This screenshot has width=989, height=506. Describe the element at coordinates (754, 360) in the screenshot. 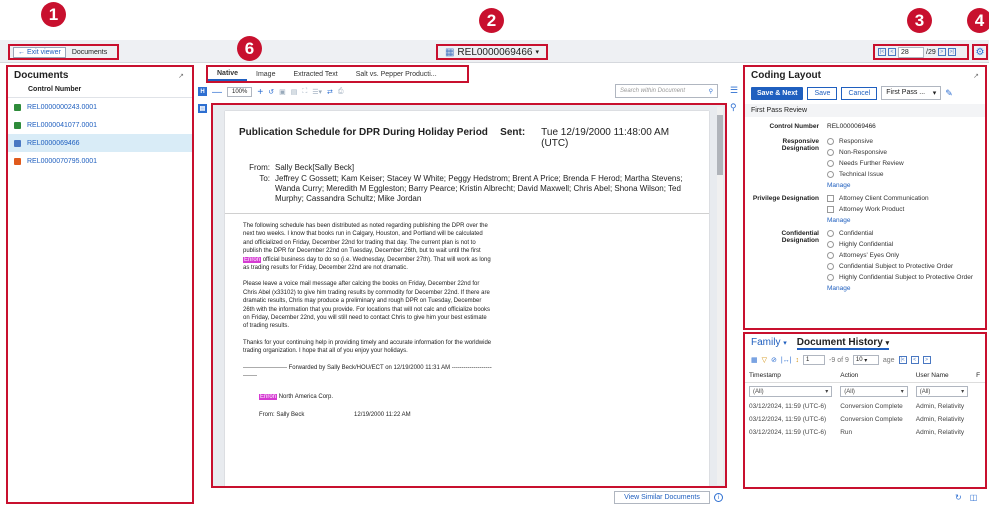

I see `columns-icon: ▦` at that location.